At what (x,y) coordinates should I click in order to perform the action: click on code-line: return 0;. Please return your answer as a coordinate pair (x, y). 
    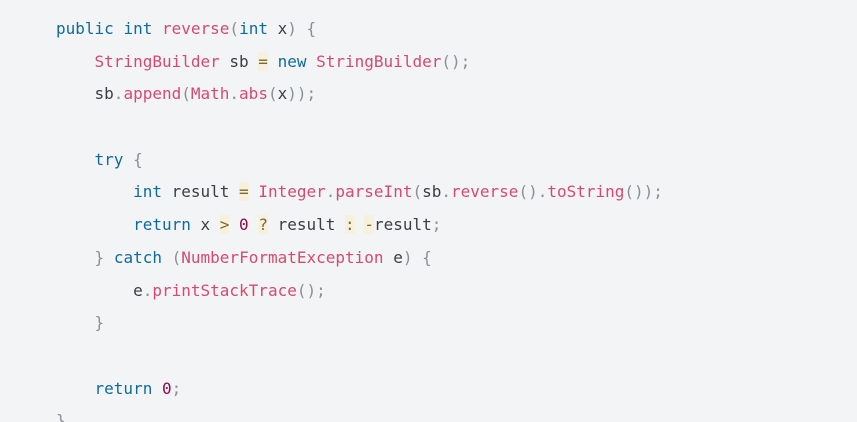
    Looking at the image, I should click on (456, 389).